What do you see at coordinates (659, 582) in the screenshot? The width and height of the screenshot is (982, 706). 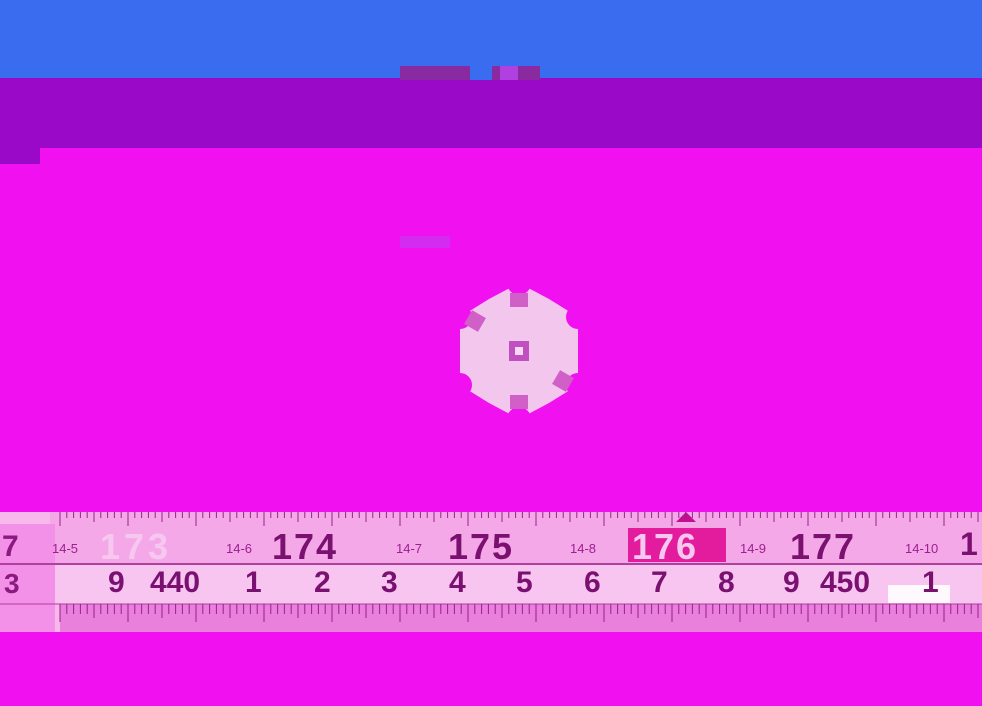 I see `tape-cm-7: 7` at bounding box center [659, 582].